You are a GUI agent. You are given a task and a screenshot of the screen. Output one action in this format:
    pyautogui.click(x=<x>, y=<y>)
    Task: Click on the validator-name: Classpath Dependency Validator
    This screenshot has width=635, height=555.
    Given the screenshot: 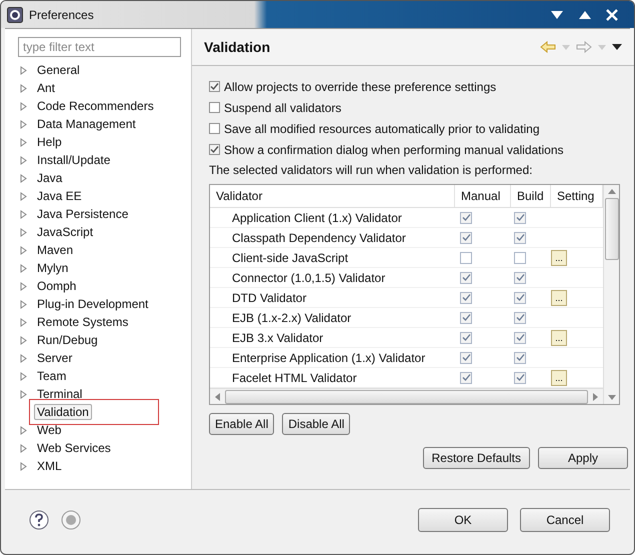 What is the action you would take?
    pyautogui.click(x=319, y=237)
    